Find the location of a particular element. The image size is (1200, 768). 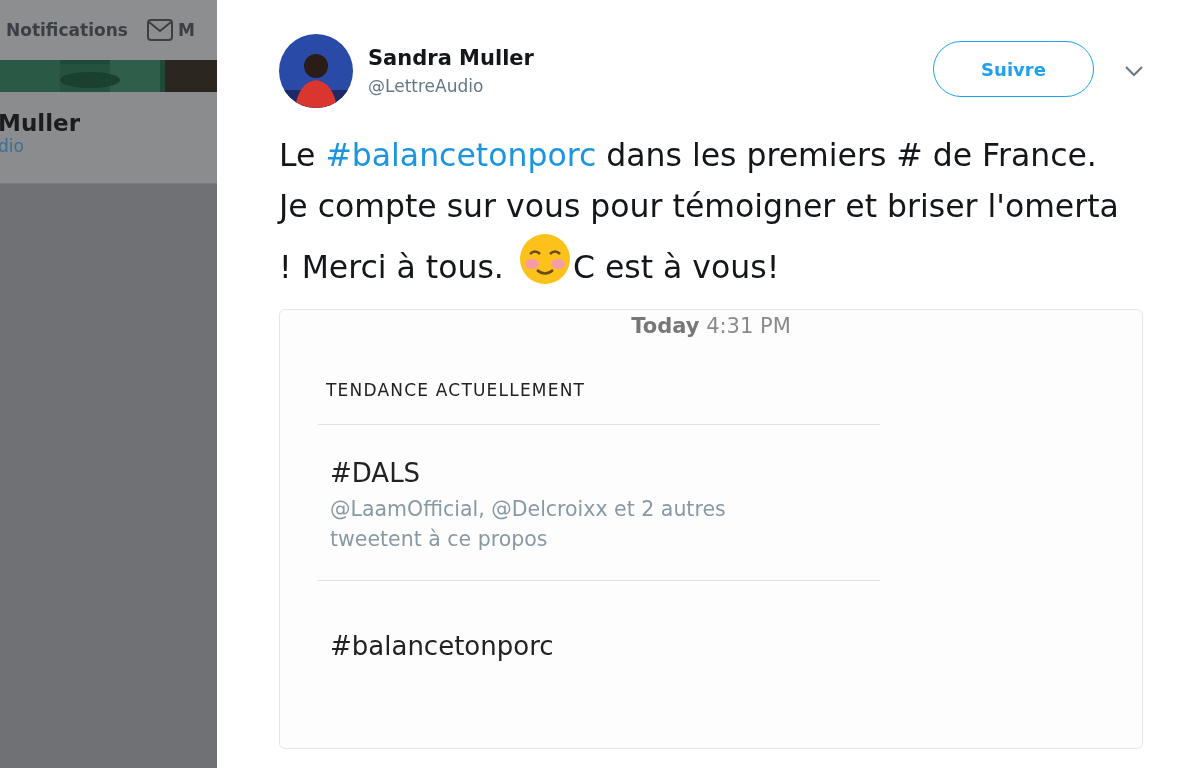

author-name: Sandra Muller is located at coordinates (650, 58).